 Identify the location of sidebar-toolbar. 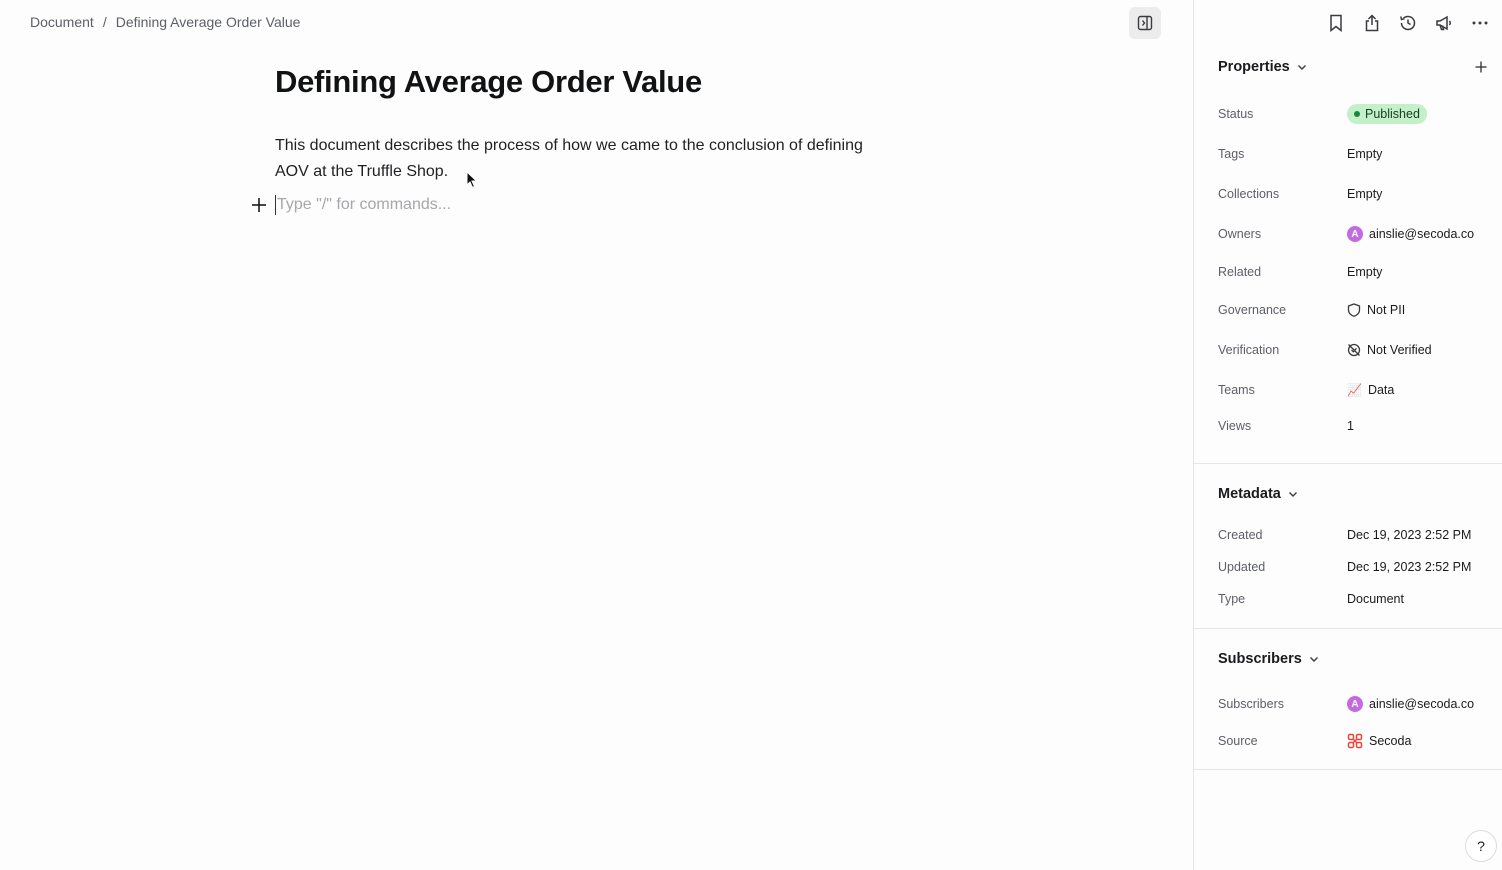
(1408, 23).